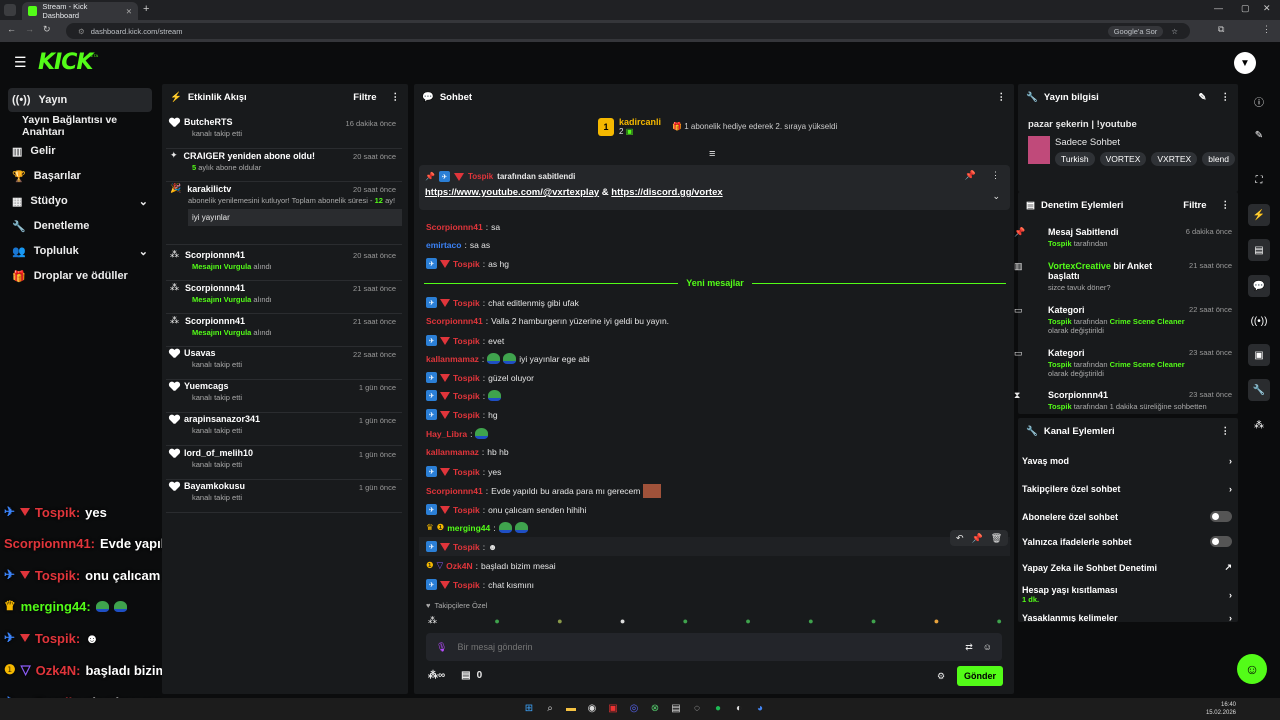  I want to click on close-tab-icon: ✕, so click(129, 11).